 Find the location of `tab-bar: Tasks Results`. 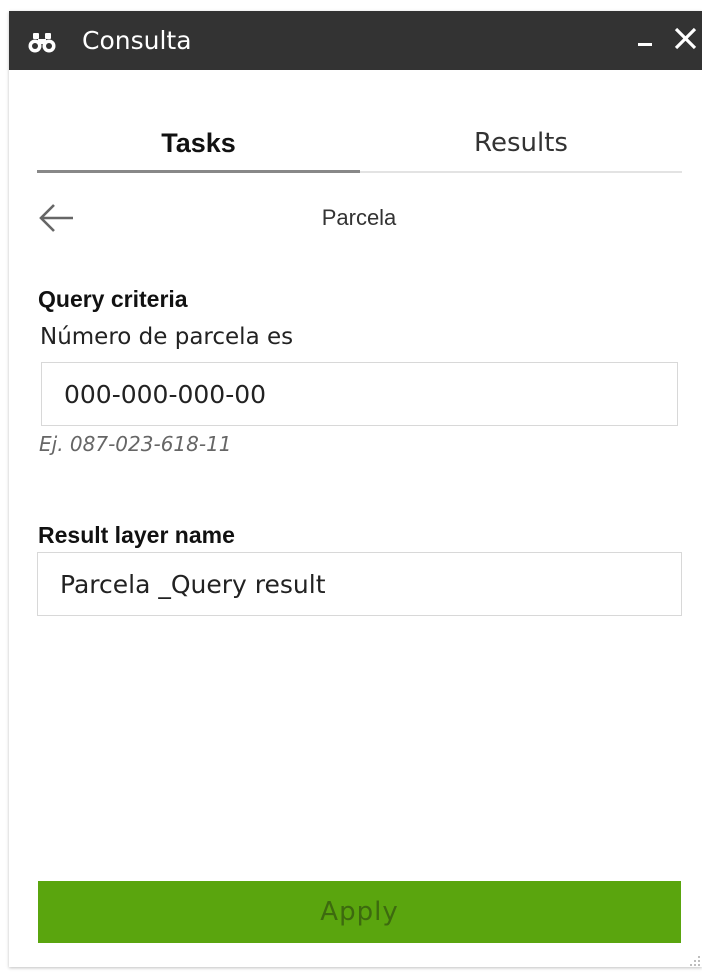

tab-bar: Tasks Results is located at coordinates (359, 148).